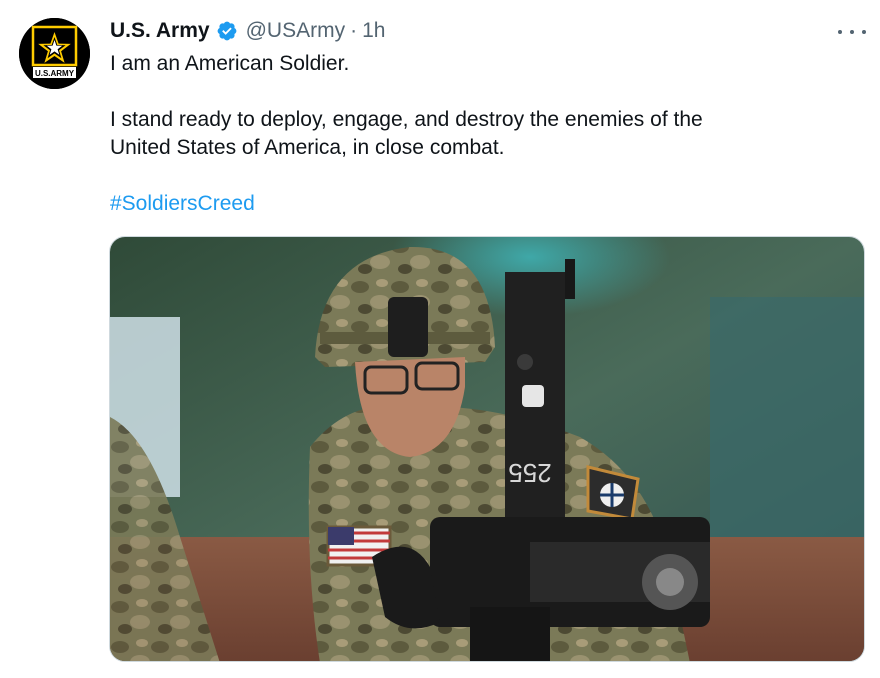  Describe the element at coordinates (529, 473) in the screenshot. I see `gun-number: 255` at that location.